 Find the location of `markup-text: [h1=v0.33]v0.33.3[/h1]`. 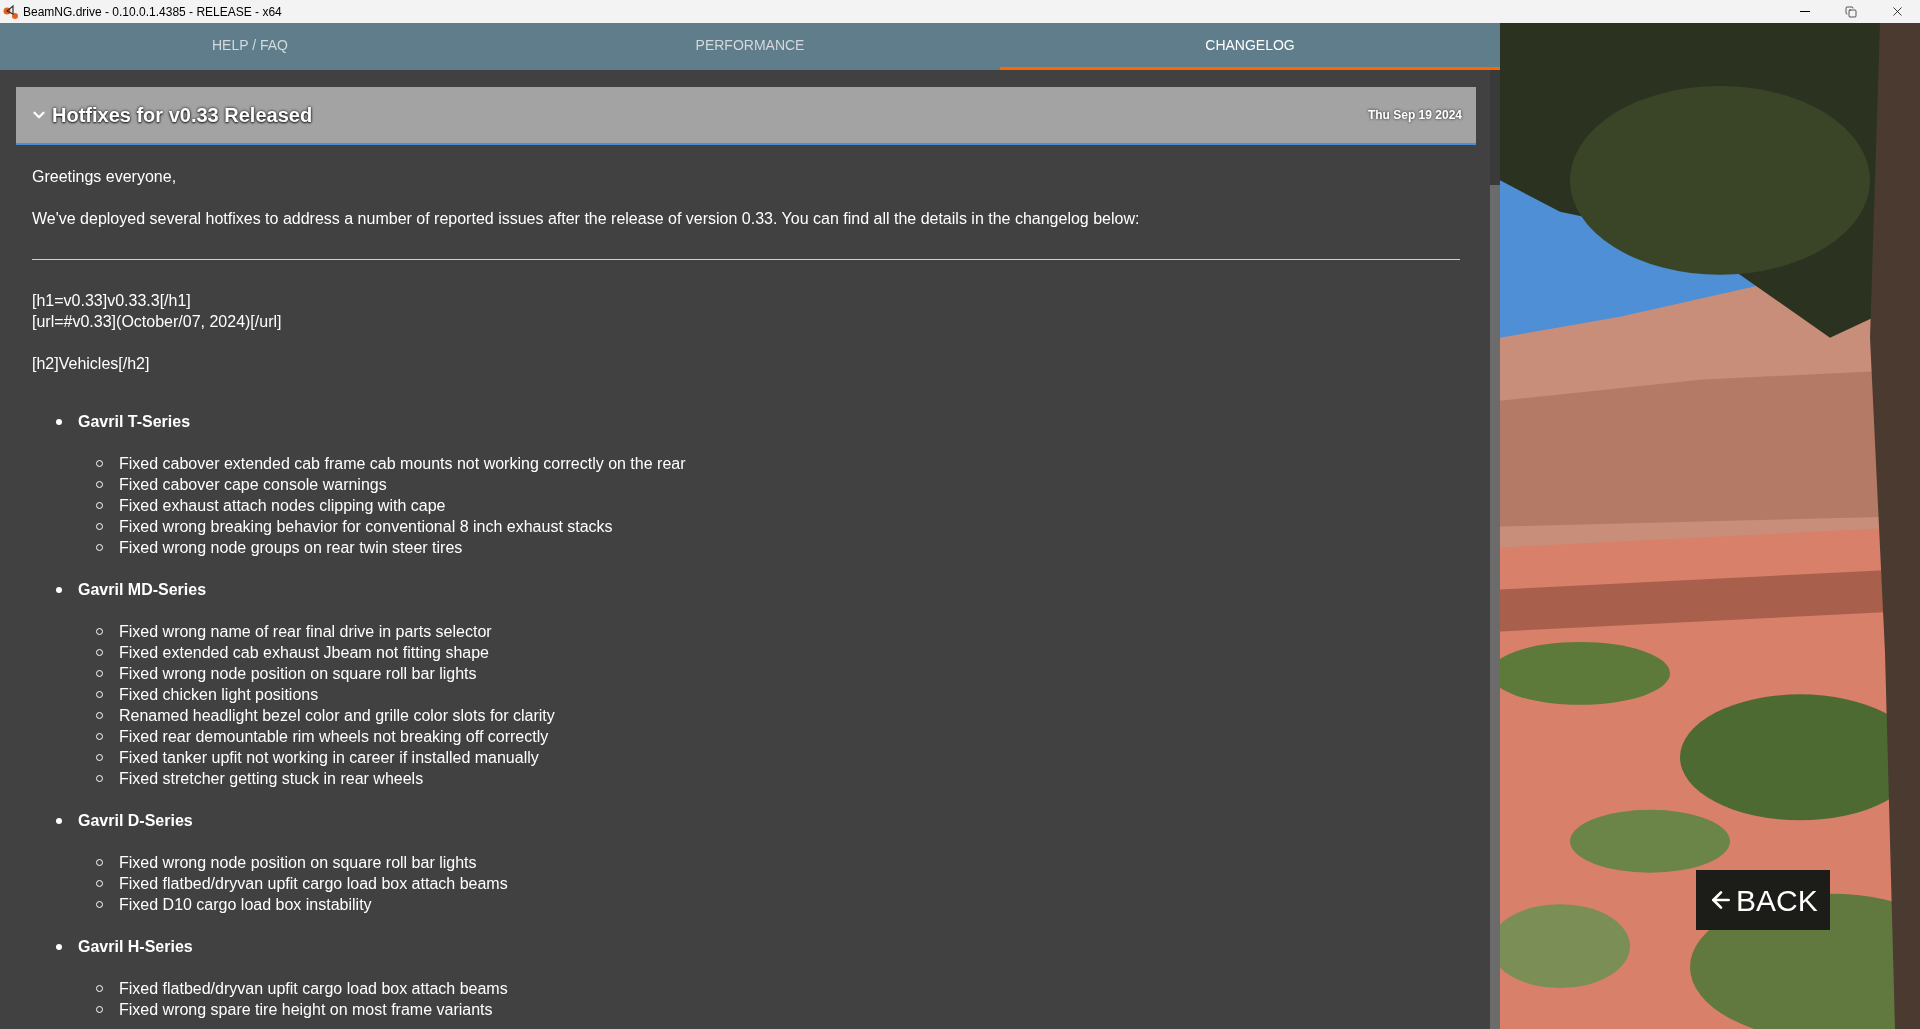

markup-text: [h1=v0.33]v0.33.3[/h1] is located at coordinates (112, 301).